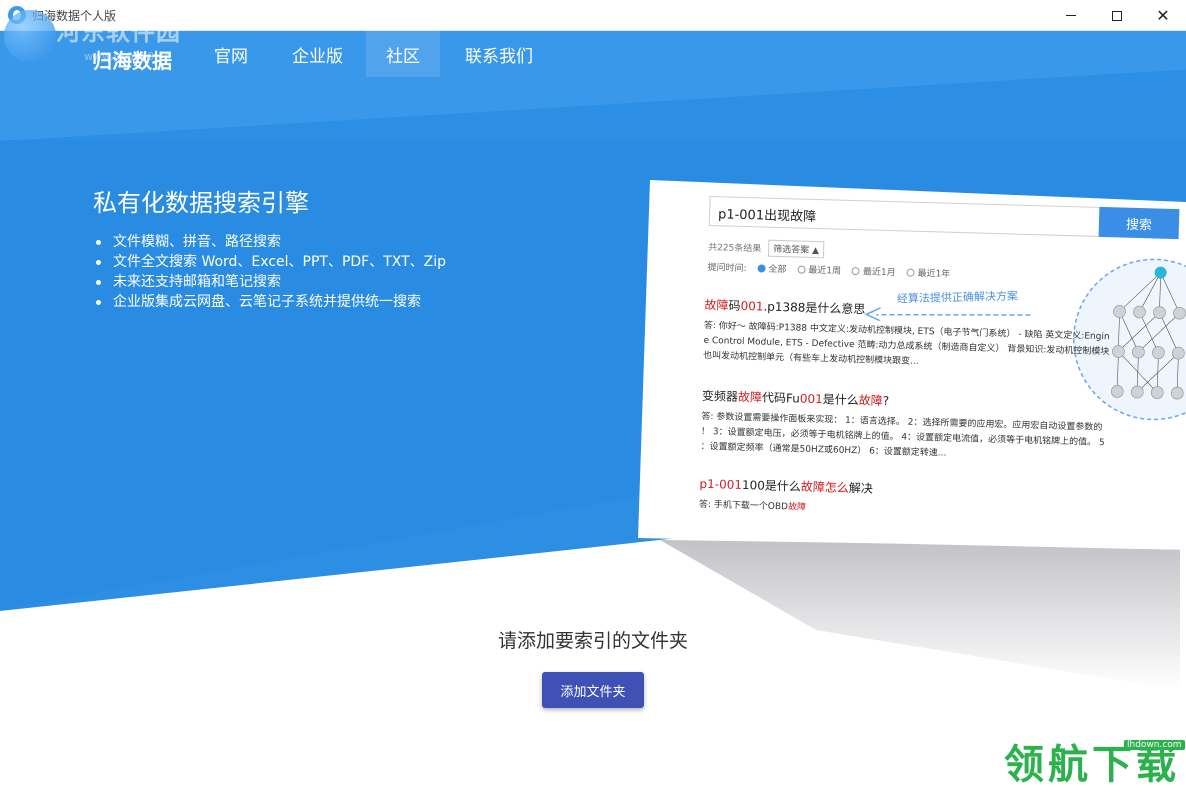 The height and width of the screenshot is (793, 1186). What do you see at coordinates (934, 274) in the screenshot?
I see `preview-time-option: 最近1年` at bounding box center [934, 274].